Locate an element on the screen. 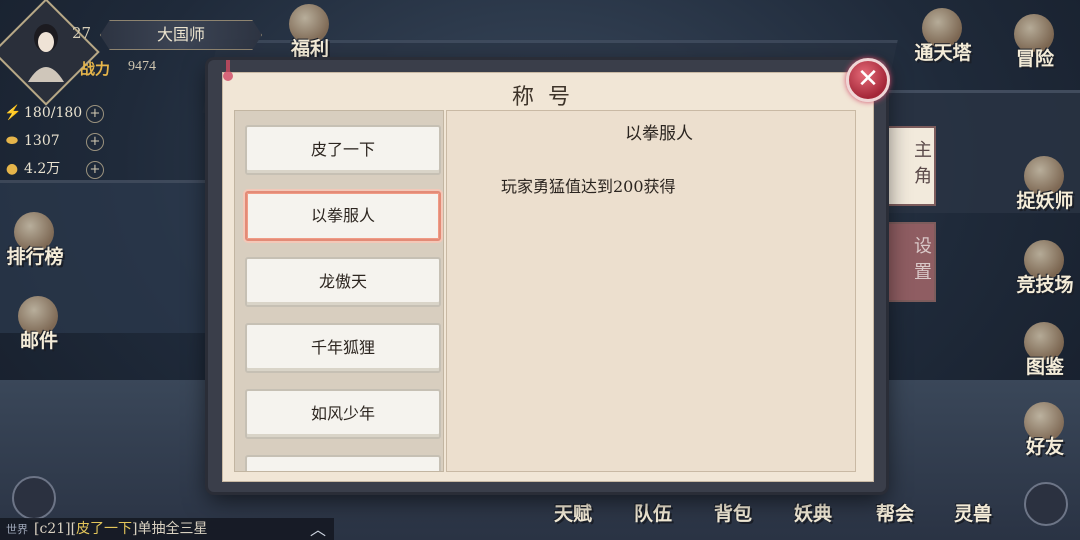  tab-settings: 设置 is located at coordinates (912, 262).